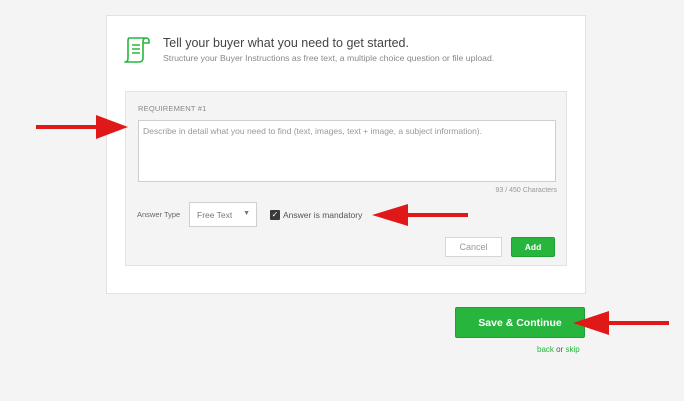 Image resolution: width=684 pixels, height=401 pixels. I want to click on mandatory-label: Answer is mandatory, so click(322, 215).